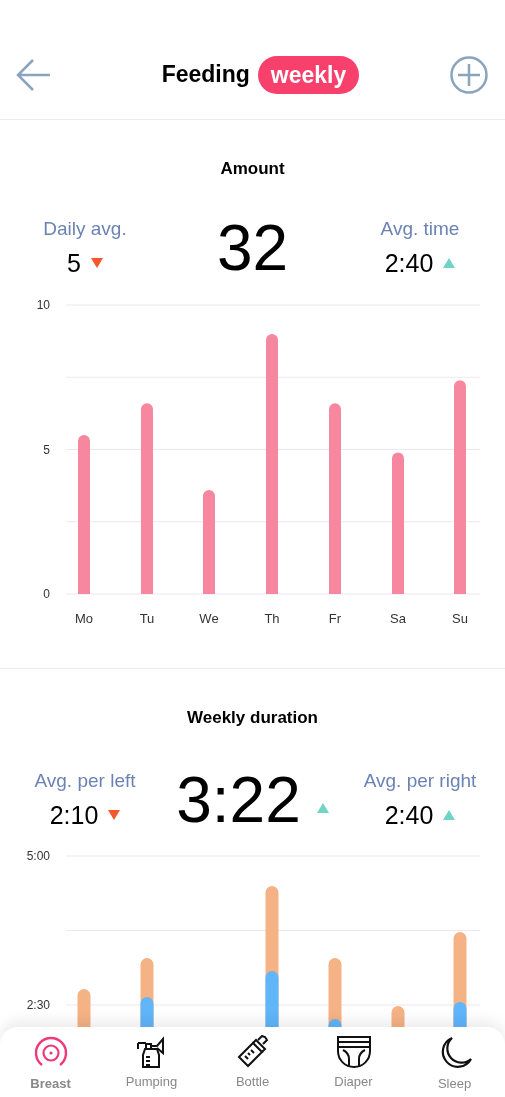 The width and height of the screenshot is (505, 1097). I want to click on total-value: 3:22, so click(238, 800).